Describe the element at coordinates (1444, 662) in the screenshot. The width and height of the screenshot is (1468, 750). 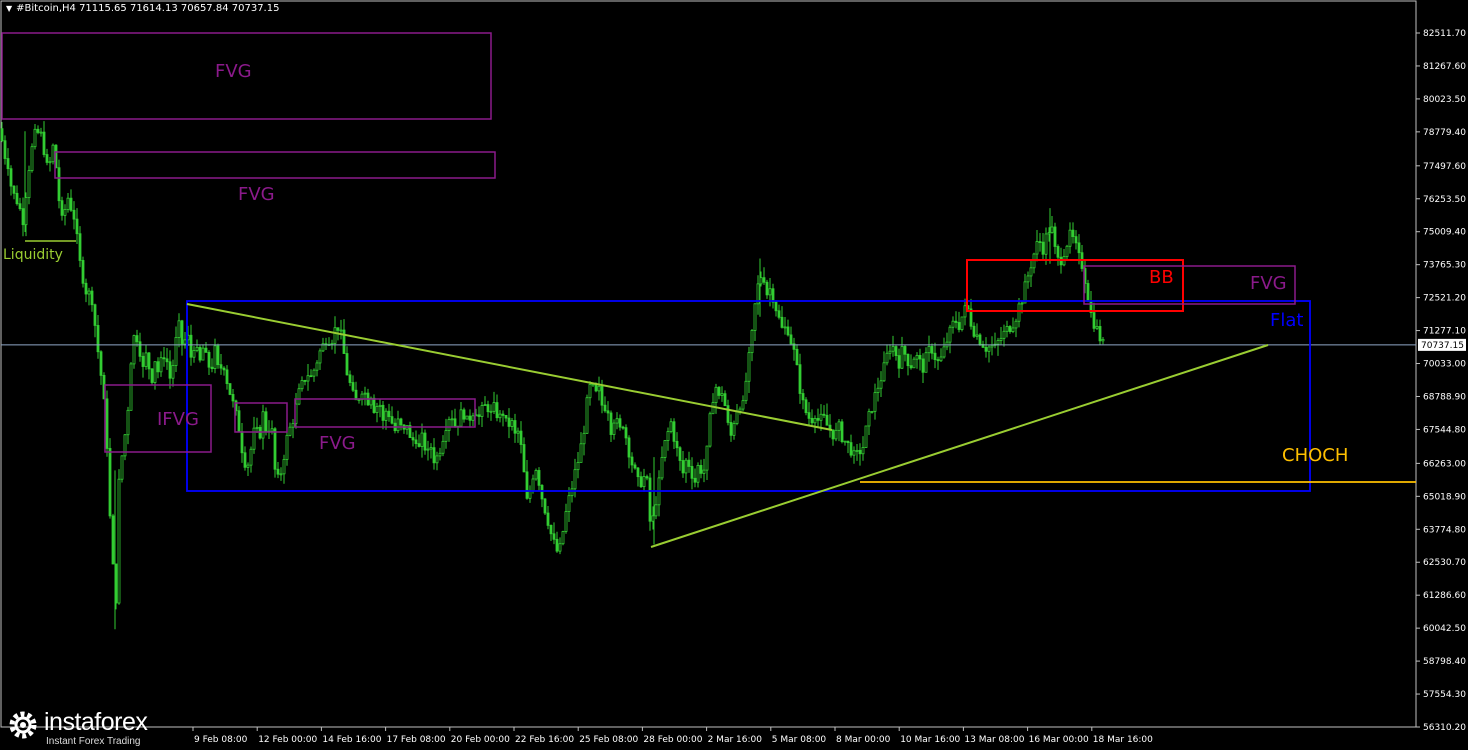
I see `y-tick-label: 58798.40` at that location.